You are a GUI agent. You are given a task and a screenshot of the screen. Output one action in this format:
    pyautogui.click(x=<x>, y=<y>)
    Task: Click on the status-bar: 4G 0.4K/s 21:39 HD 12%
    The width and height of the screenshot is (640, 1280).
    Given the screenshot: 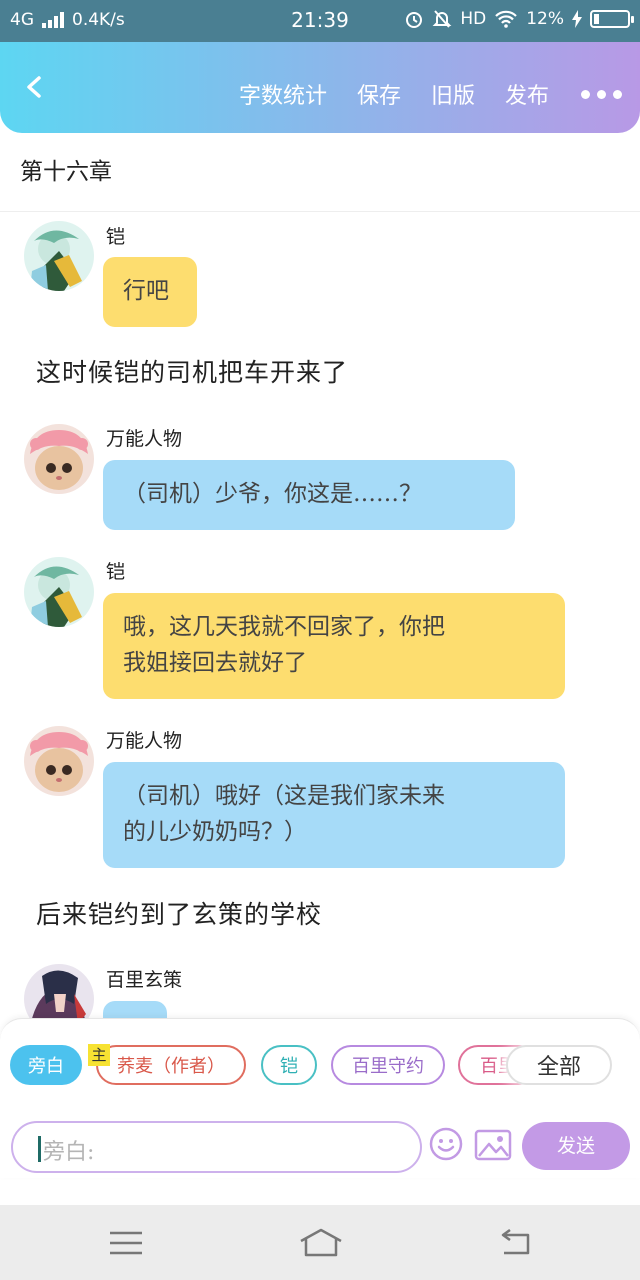 What is the action you would take?
    pyautogui.click(x=320, y=21)
    